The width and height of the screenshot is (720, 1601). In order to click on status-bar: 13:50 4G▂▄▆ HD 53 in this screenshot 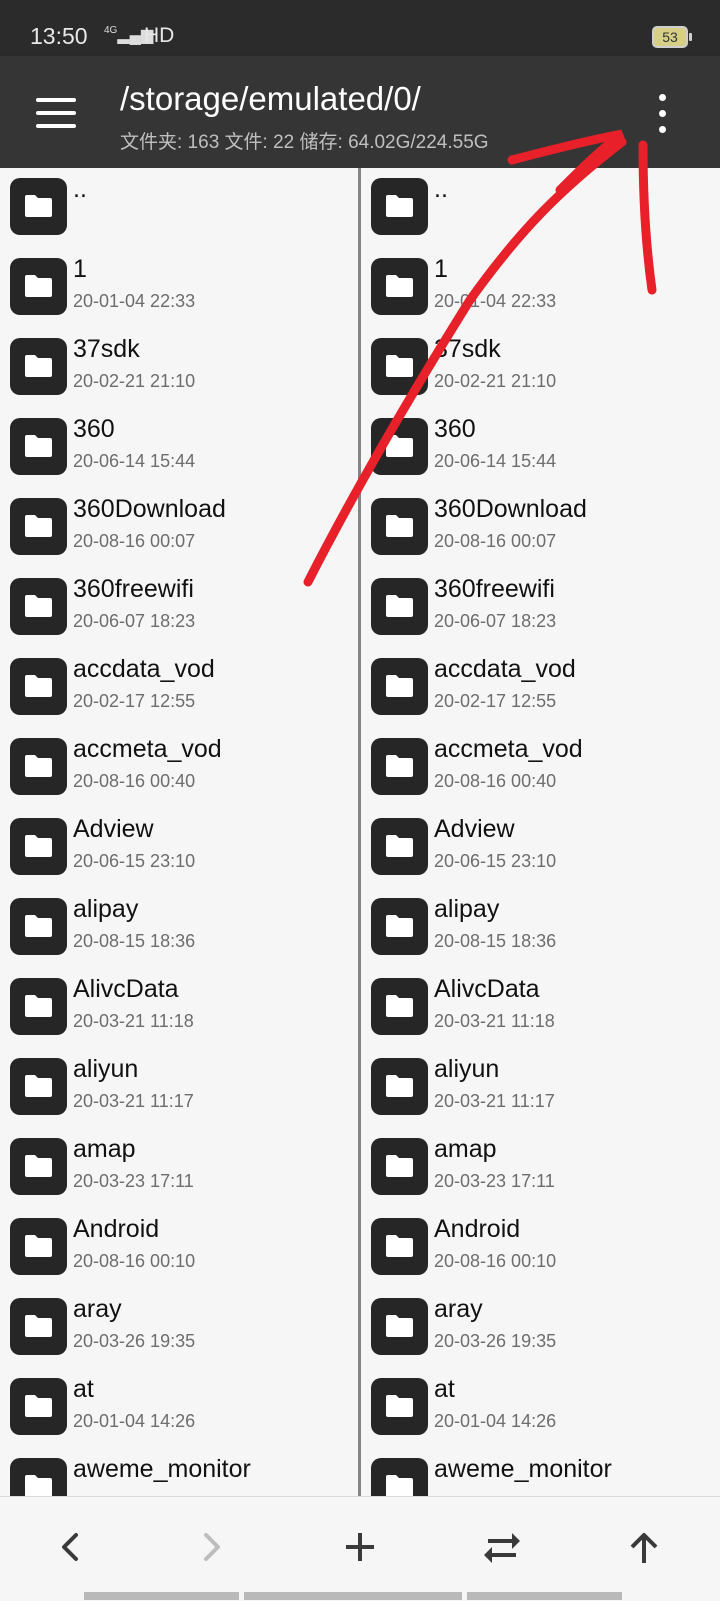, I will do `click(360, 28)`.